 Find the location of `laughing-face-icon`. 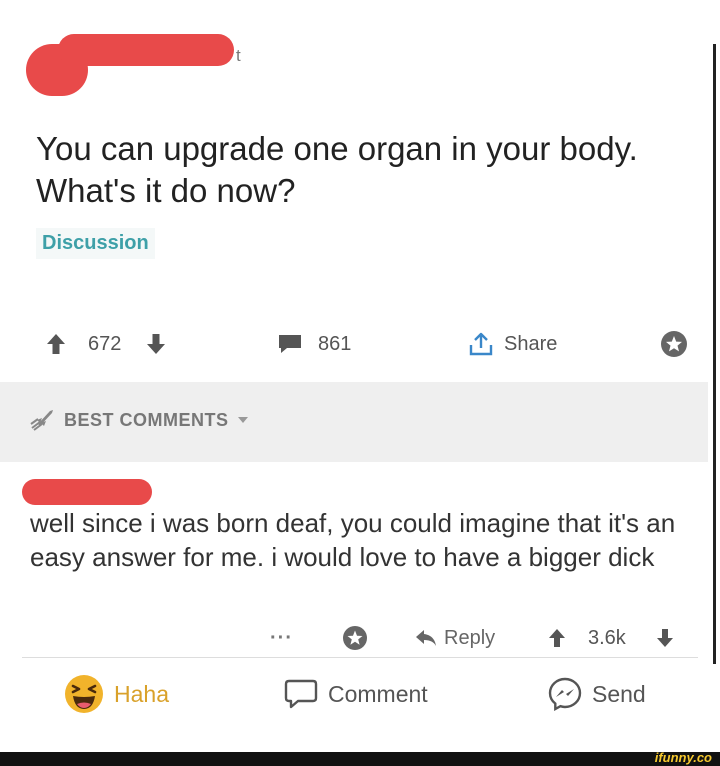

laughing-face-icon is located at coordinates (84, 694).